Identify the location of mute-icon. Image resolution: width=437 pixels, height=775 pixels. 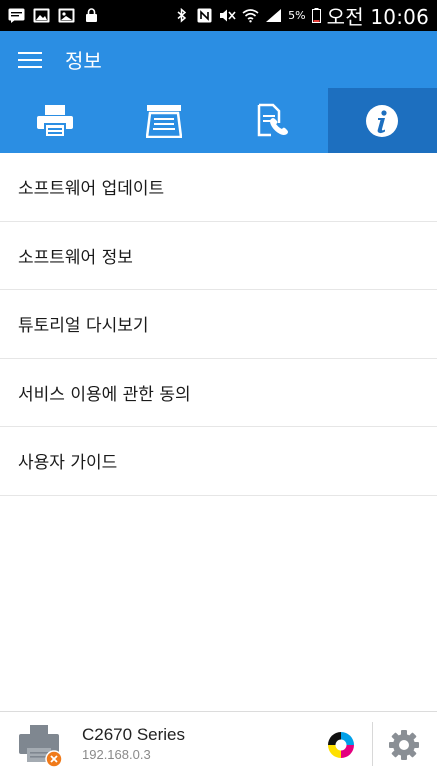
(228, 15).